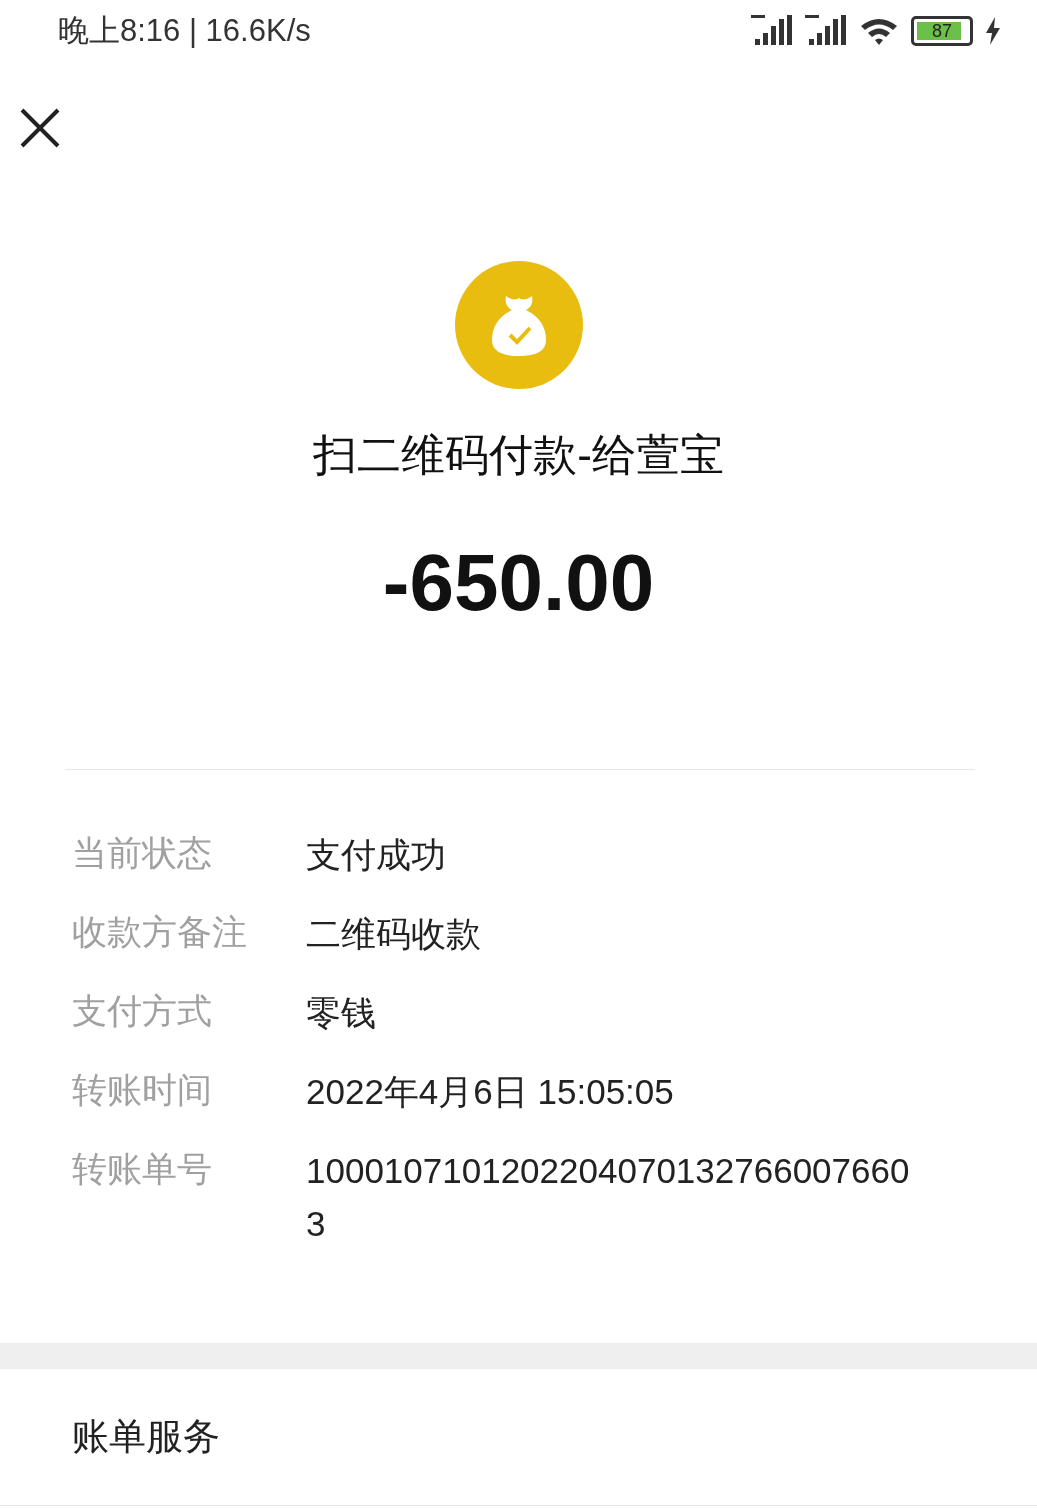 Image resolution: width=1037 pixels, height=1508 pixels. What do you see at coordinates (608, 1197) in the screenshot?
I see `detail-value: 10001071012022040701327660076603` at bounding box center [608, 1197].